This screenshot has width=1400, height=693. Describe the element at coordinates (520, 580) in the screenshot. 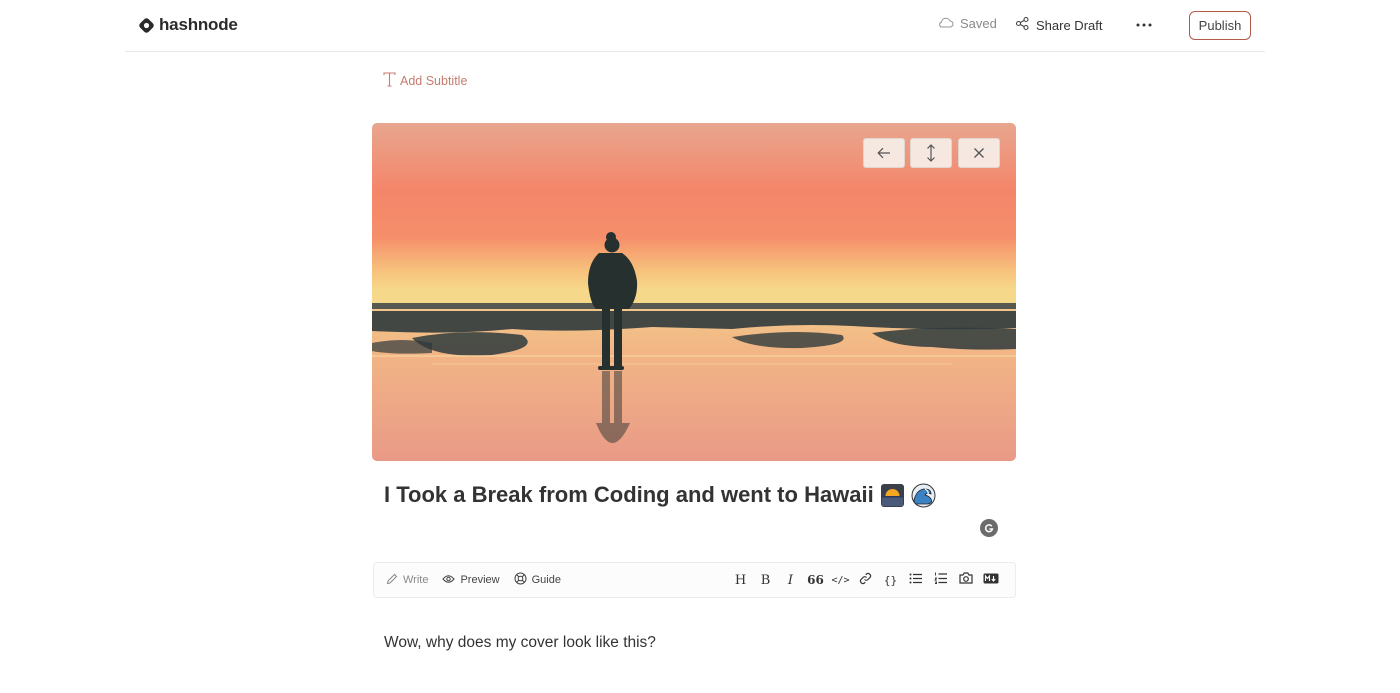

I see `lifebuoy-icon` at that location.